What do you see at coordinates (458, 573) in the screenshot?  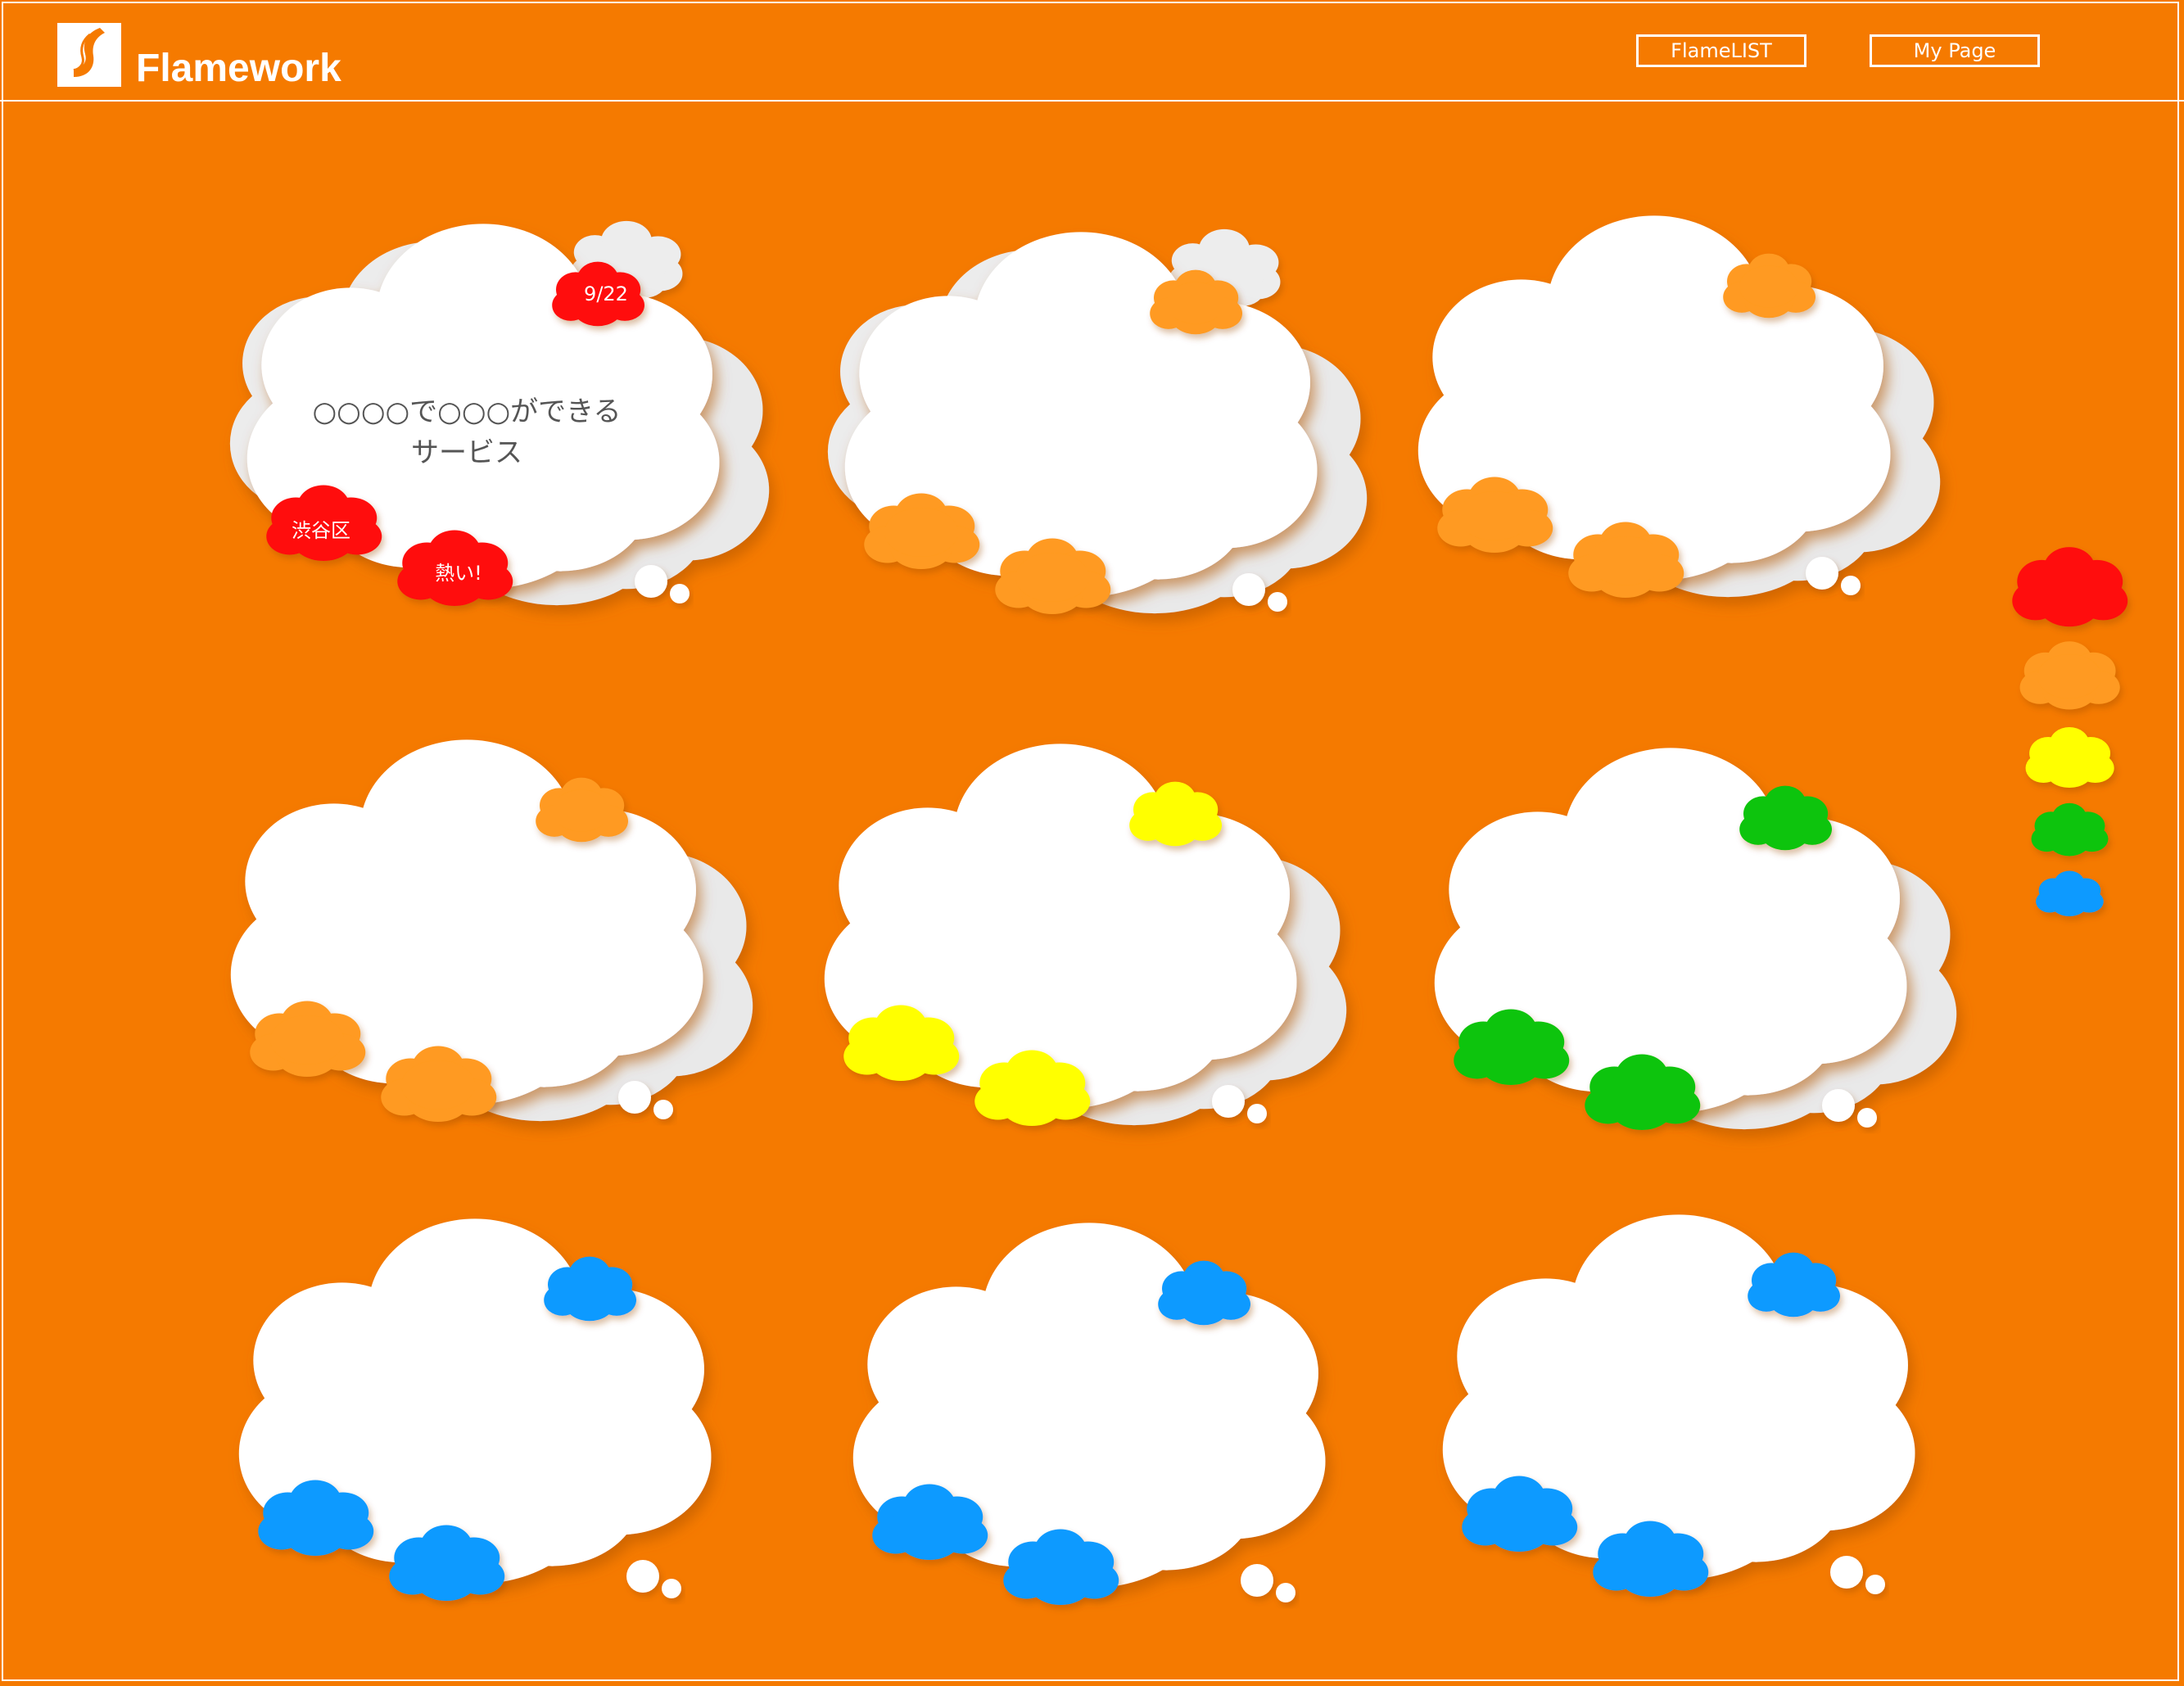 I see `heat-tag-label: 熱い!` at bounding box center [458, 573].